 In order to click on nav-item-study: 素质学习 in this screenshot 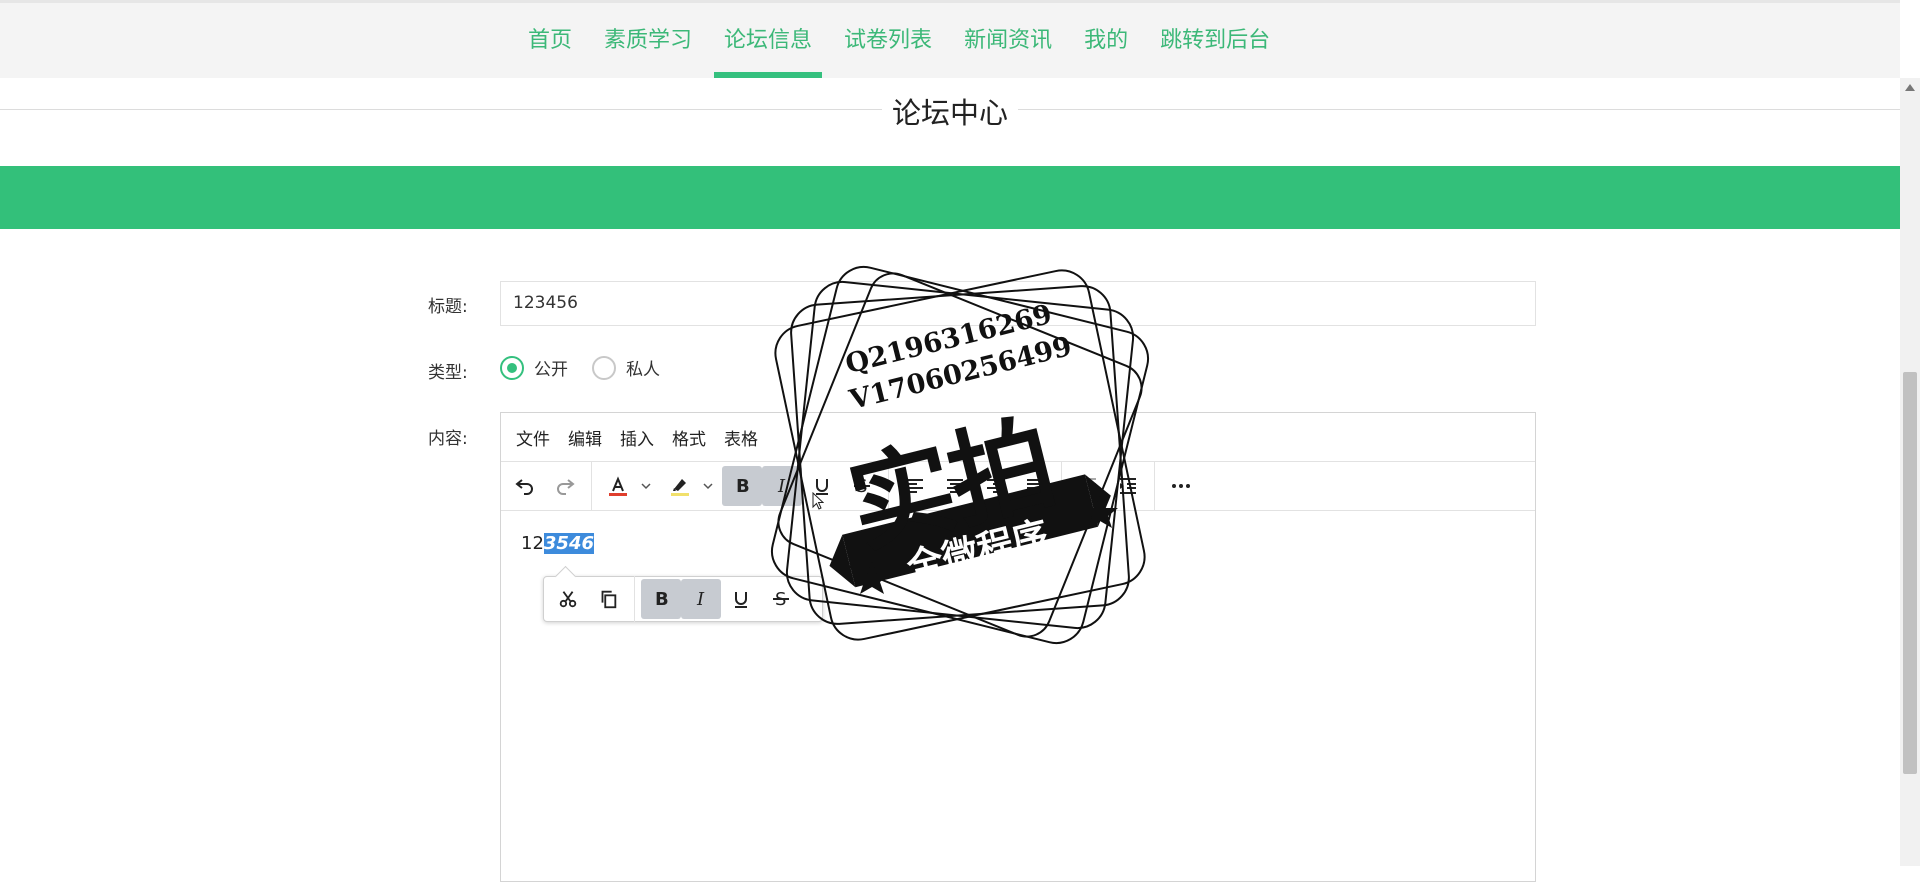, I will do `click(648, 40)`.